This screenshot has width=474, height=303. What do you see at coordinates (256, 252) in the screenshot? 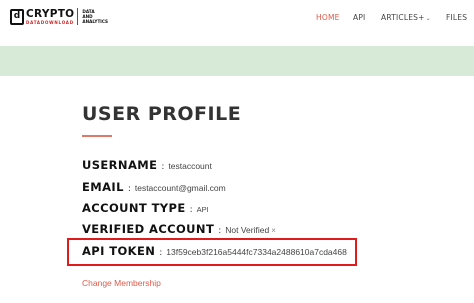
I see `api-token-value: 13f59ceb3f216a5444fc7334a2488610a7cda468` at bounding box center [256, 252].